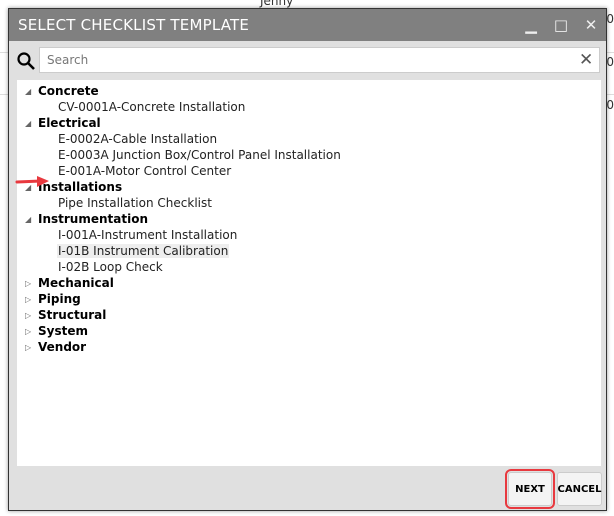  What do you see at coordinates (531, 25) in the screenshot?
I see `minimize-icon: ▁` at bounding box center [531, 25].